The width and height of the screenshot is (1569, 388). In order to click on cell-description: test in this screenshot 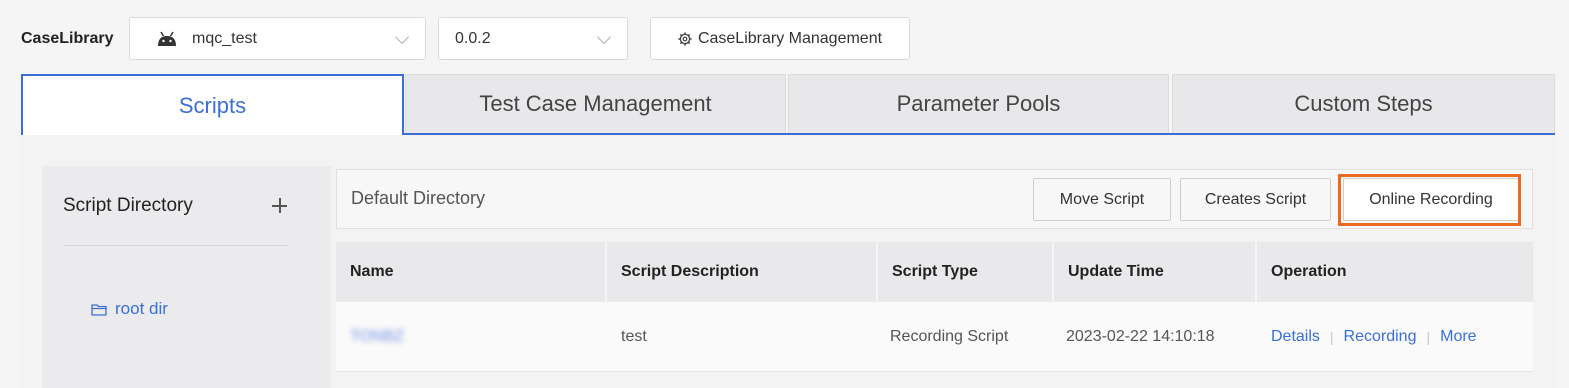, I will do `click(634, 336)`.